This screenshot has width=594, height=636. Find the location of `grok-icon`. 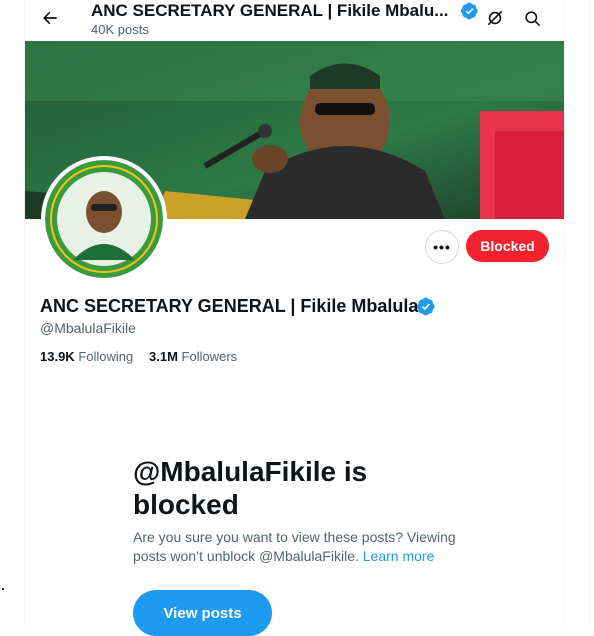

grok-icon is located at coordinates (495, 18).